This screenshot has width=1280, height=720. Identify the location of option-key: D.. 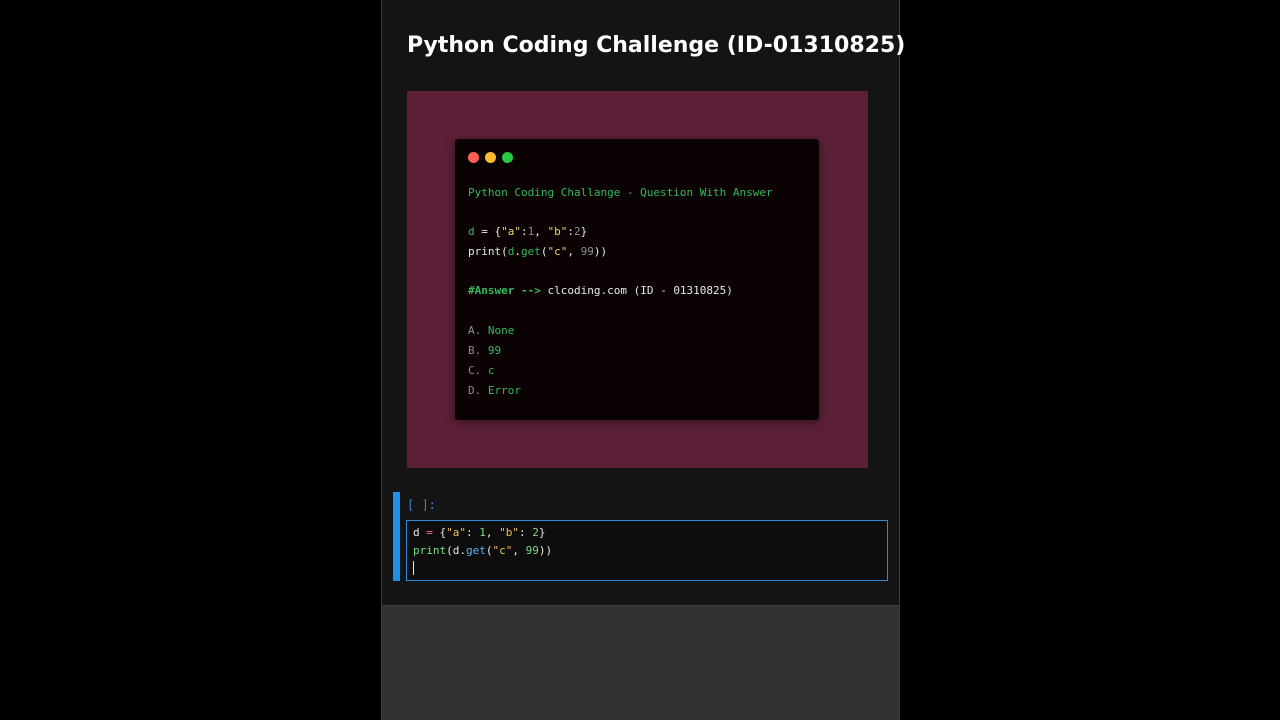
(475, 390).